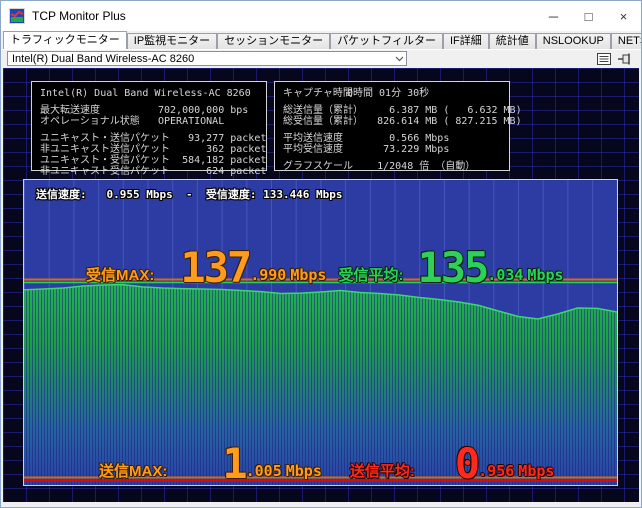 Image resolution: width=642 pixels, height=508 pixels. I want to click on stat-row: 平均送信速度 0.566 Mbps, so click(366, 138).